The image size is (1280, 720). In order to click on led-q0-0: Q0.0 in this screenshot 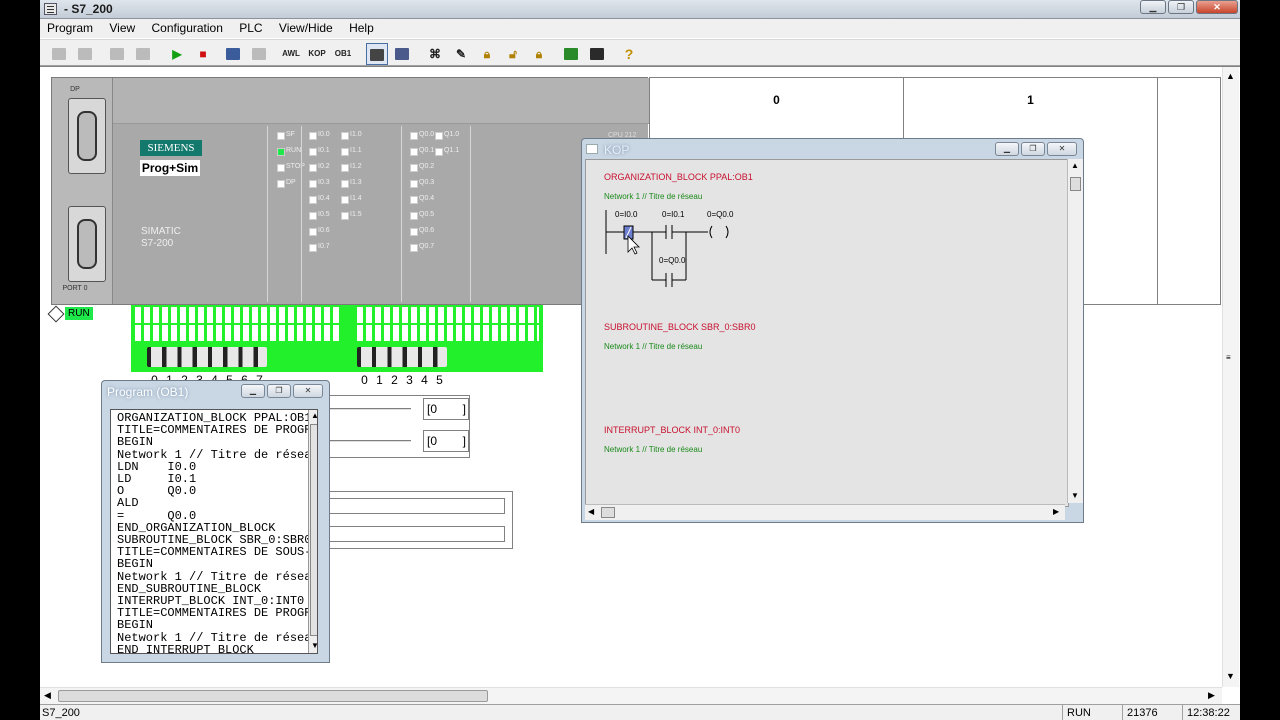, I will do `click(422, 138)`.